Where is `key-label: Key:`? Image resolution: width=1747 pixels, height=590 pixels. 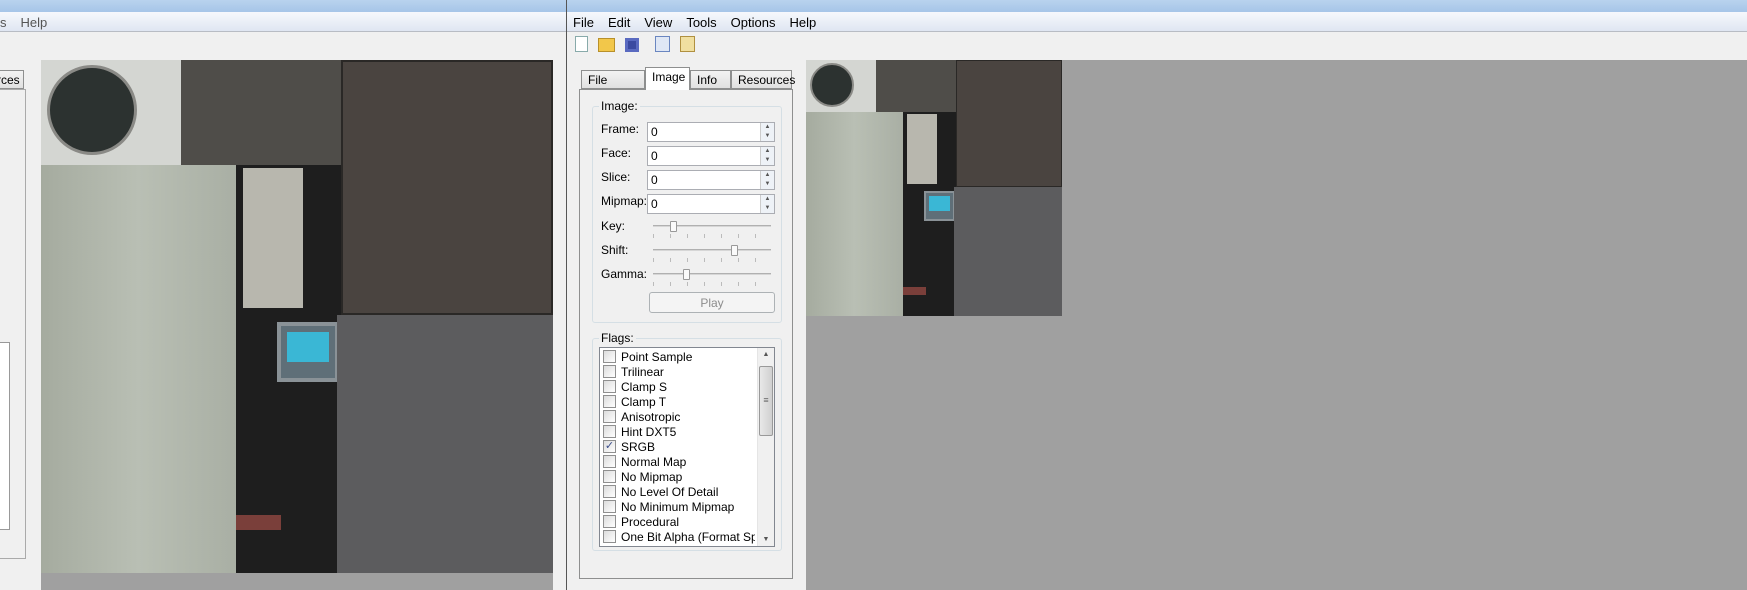
key-label: Key: is located at coordinates (613, 226).